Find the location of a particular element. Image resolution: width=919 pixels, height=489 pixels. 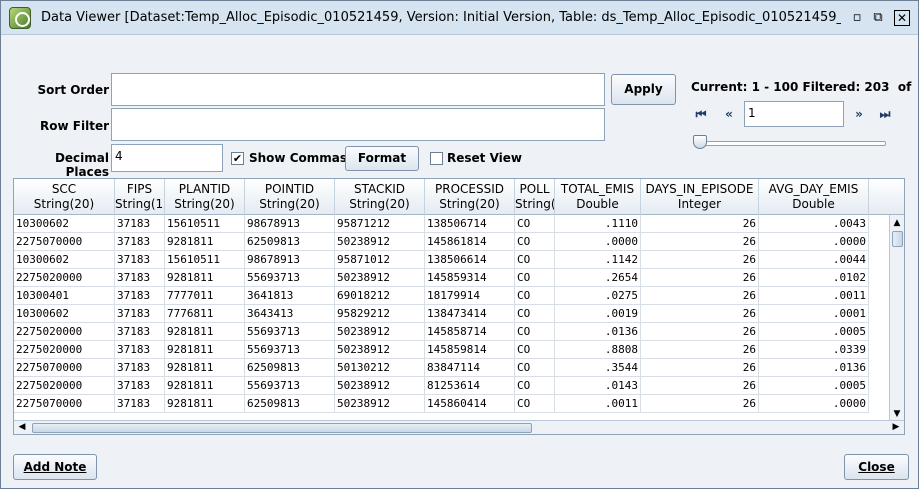

table-cell: 95871212 is located at coordinates (380, 224).